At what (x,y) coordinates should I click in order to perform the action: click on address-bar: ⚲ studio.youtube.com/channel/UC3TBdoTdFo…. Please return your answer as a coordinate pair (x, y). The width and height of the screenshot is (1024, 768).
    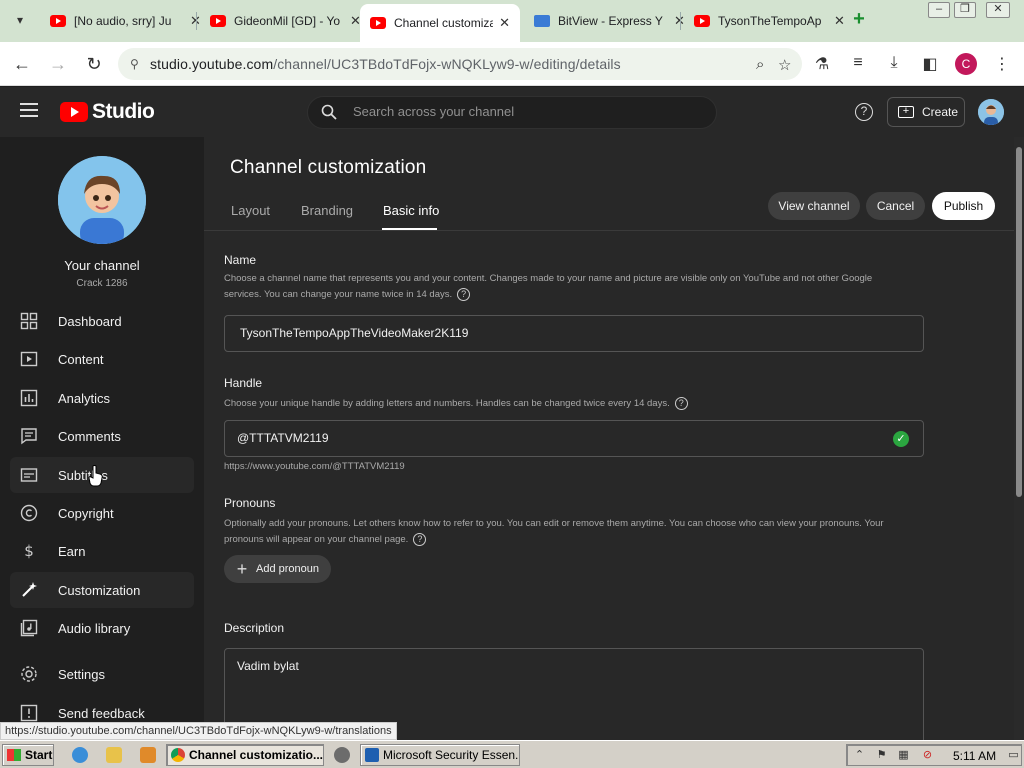
    Looking at the image, I should click on (460, 64).